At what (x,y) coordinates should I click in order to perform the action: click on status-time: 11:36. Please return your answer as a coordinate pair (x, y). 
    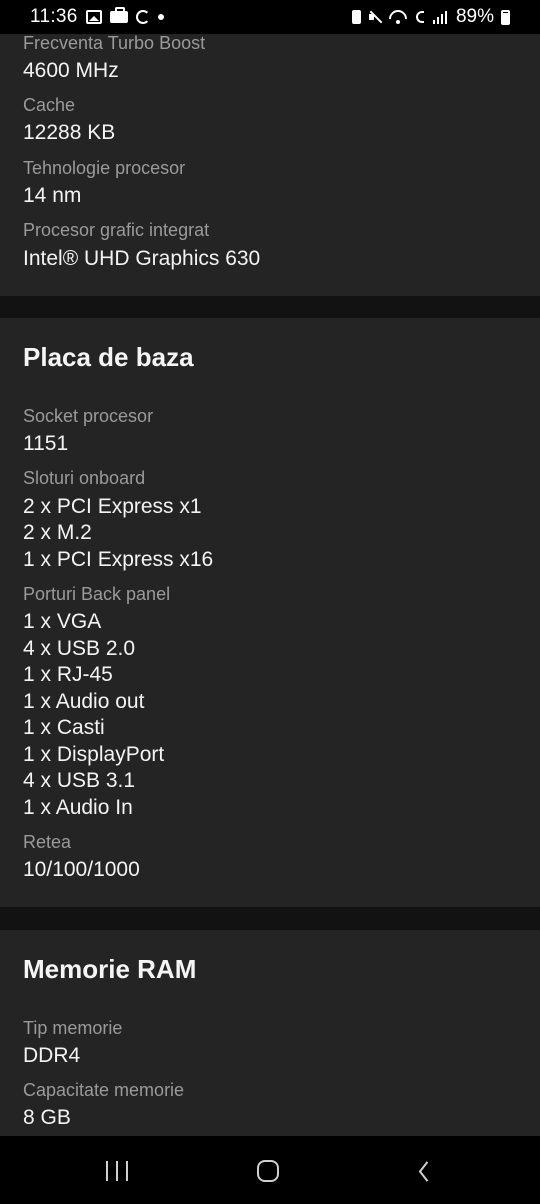
    Looking at the image, I should click on (54, 16).